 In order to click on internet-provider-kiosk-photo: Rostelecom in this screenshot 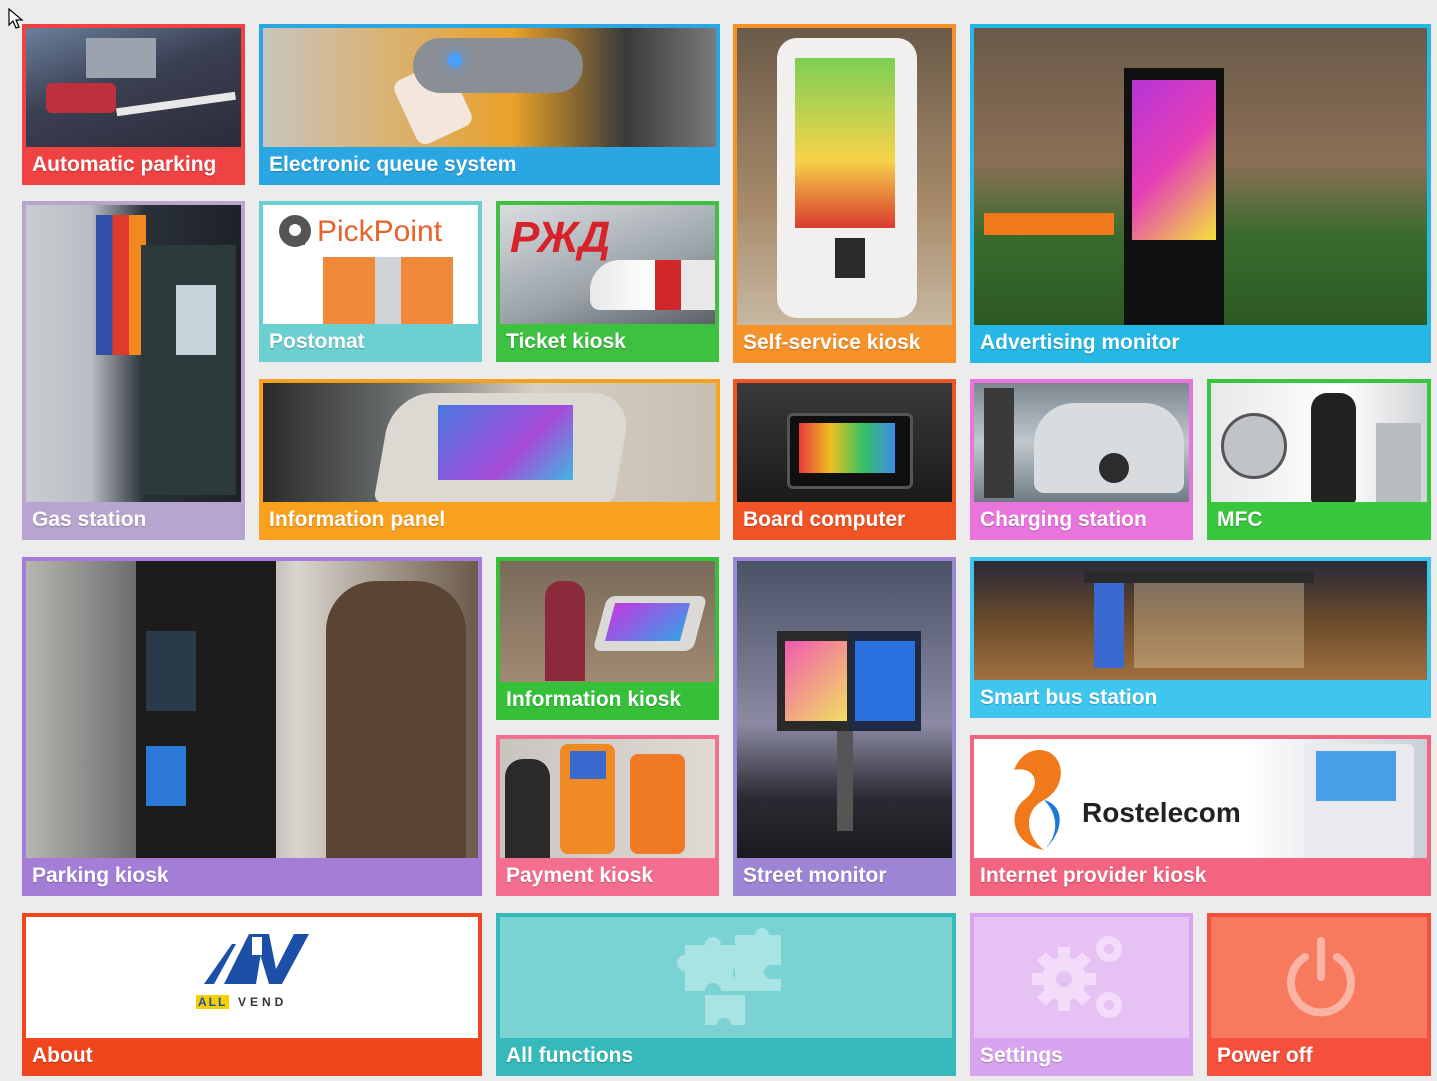, I will do `click(1200, 798)`.